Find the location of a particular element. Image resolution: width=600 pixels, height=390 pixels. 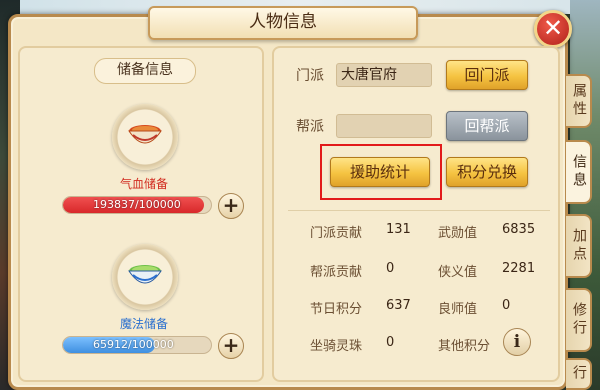

mp-reserve-bar: 65912/100000 is located at coordinates (137, 345).